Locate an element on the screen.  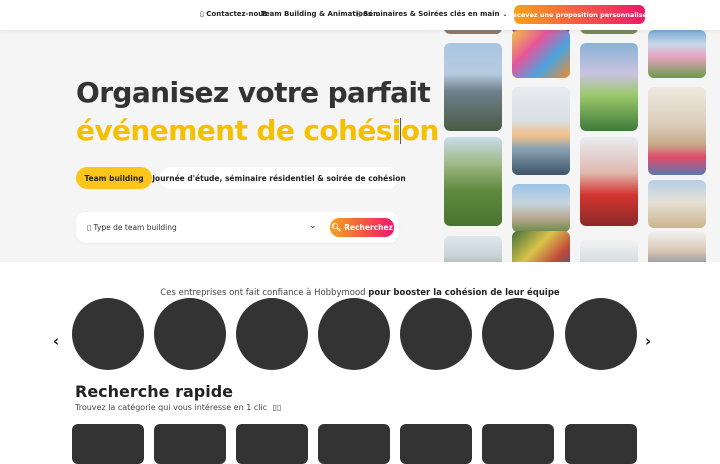
photo-tile-chateau is located at coordinates (541, 208).